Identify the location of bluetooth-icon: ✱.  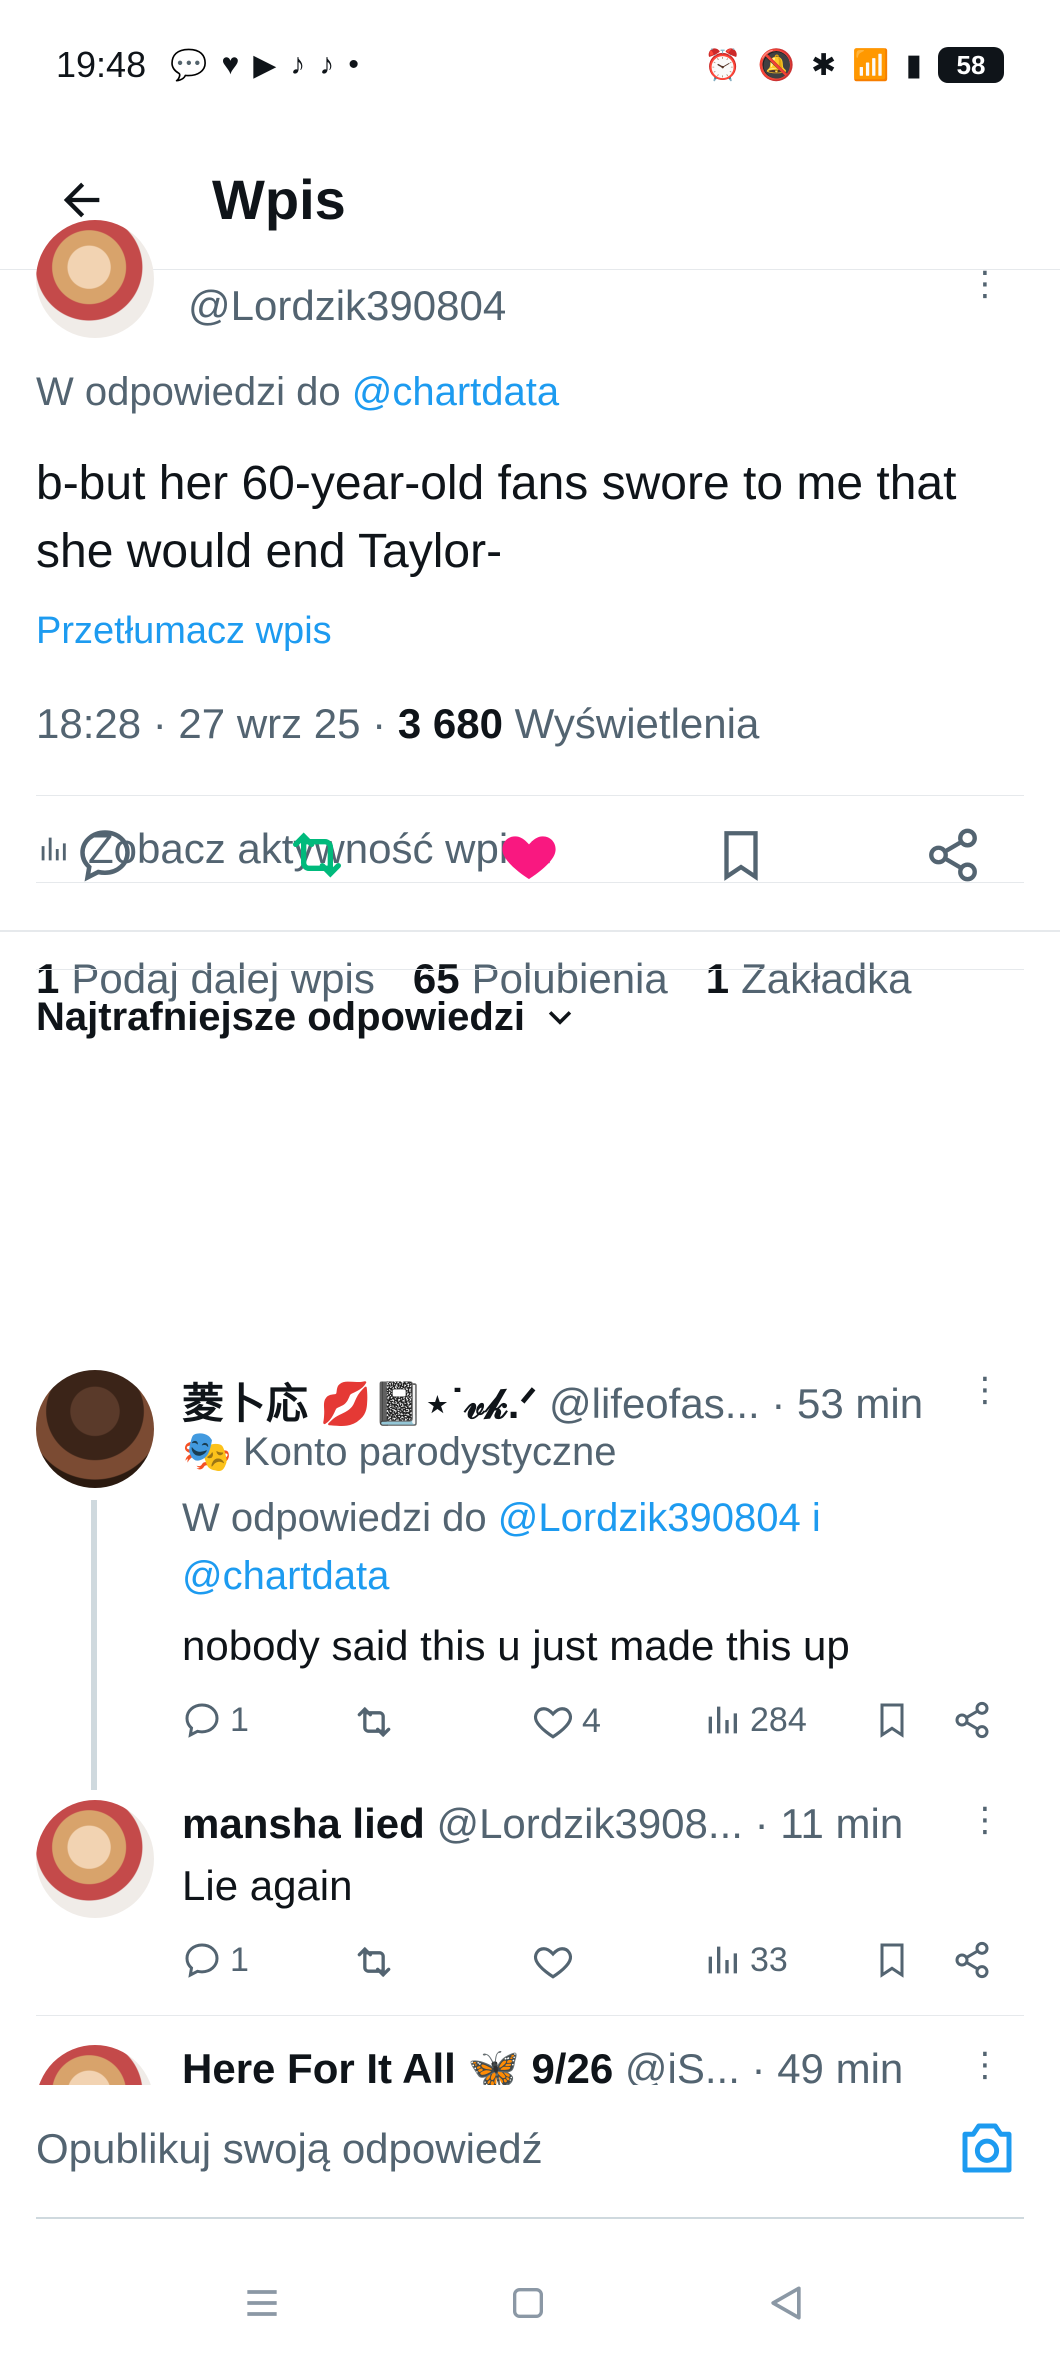
(823, 65).